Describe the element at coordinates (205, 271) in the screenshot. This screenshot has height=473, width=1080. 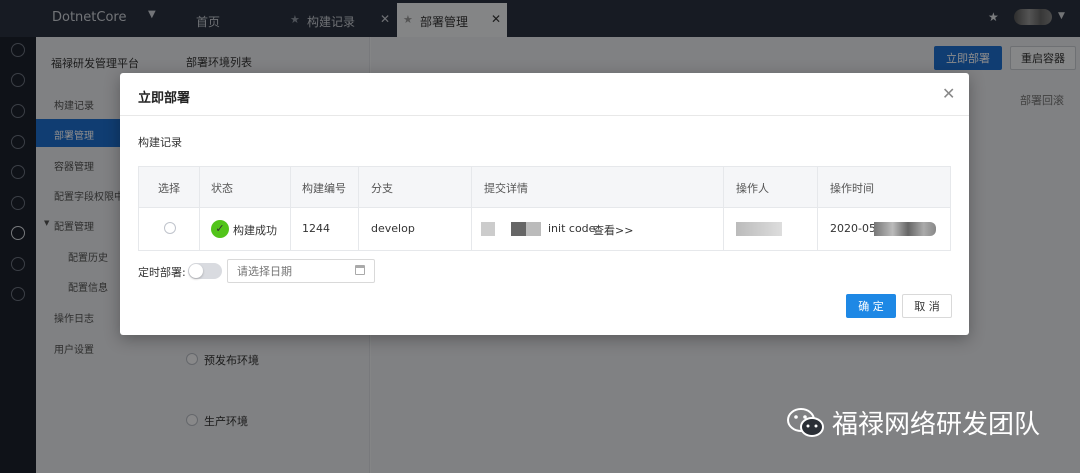
I see `scheduled-deploy-toggle` at that location.